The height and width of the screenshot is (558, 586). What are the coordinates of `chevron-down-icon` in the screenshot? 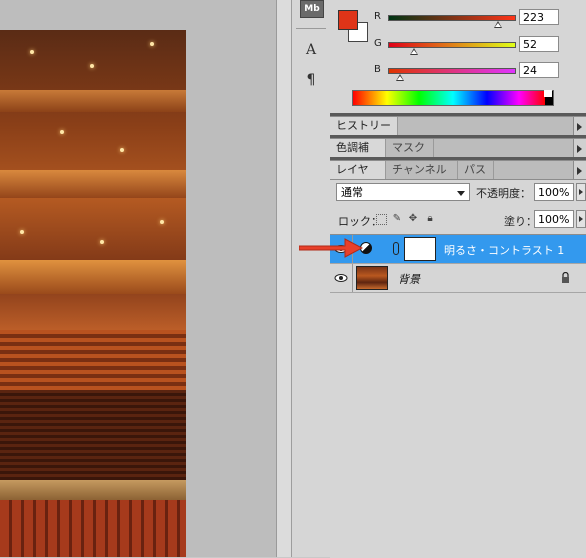 It's located at (461, 193).